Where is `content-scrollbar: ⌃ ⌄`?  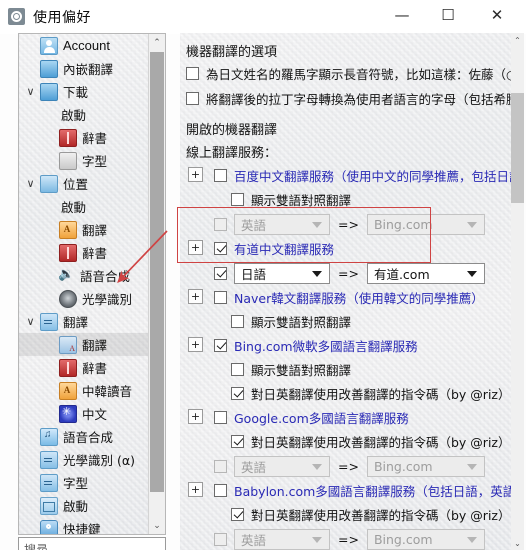
content-scrollbar: ⌃ ⌄ is located at coordinates (517, 291).